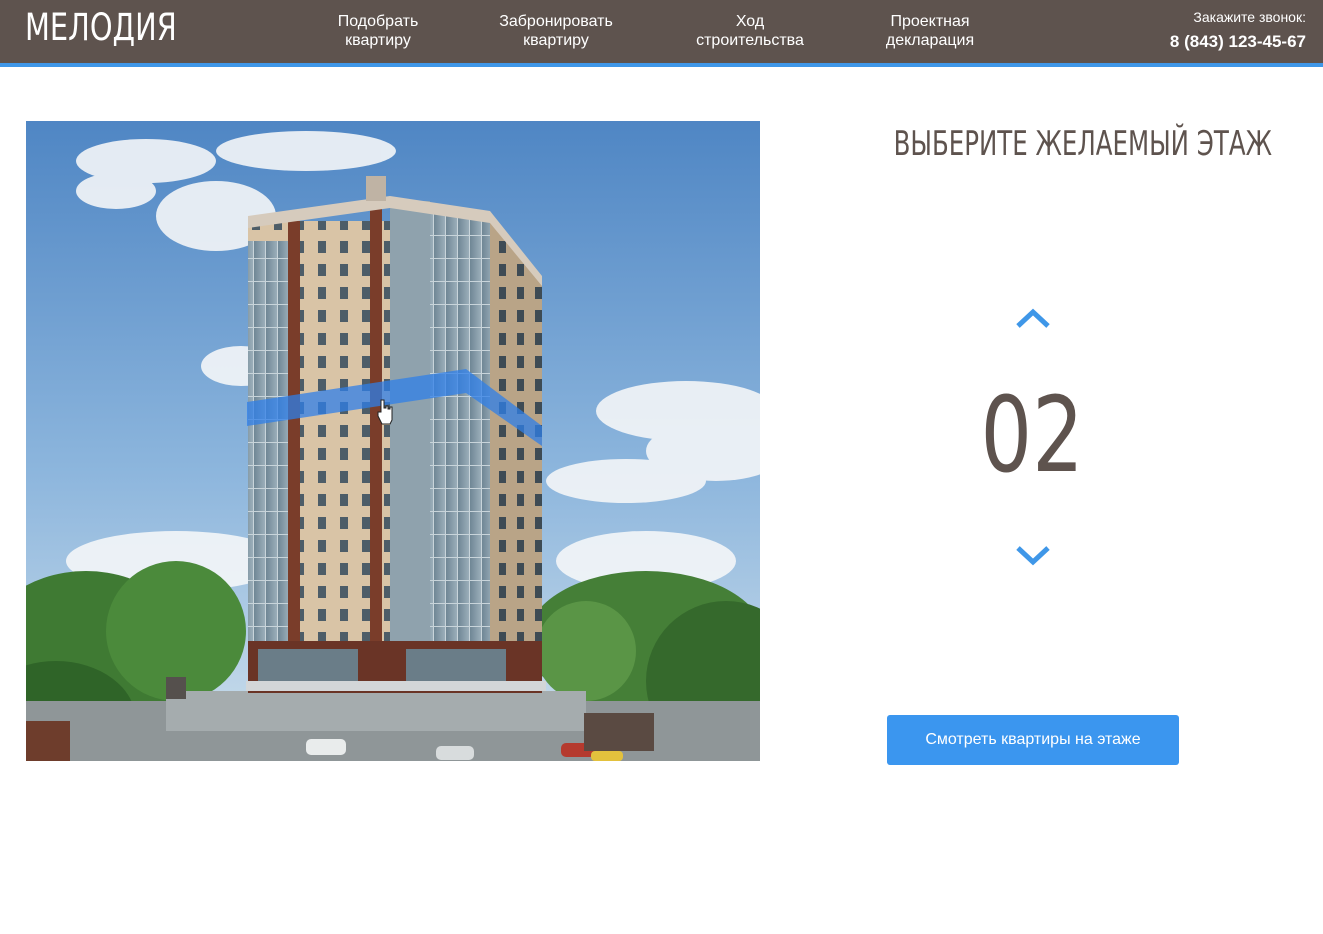 The height and width of the screenshot is (934, 1323). I want to click on nav-construction-progress: Ход строительства, so click(750, 32).